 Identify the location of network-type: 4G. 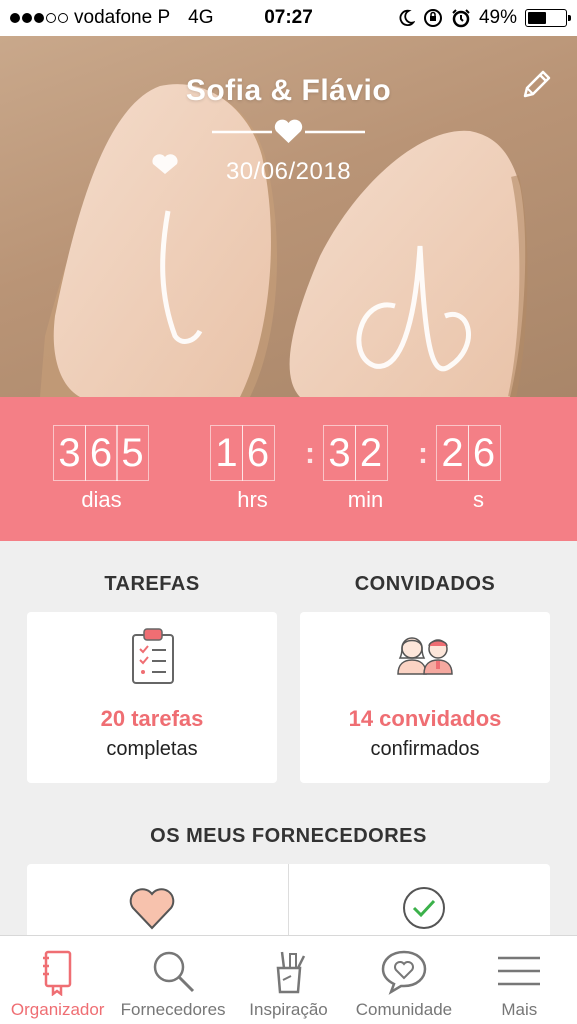
(201, 17).